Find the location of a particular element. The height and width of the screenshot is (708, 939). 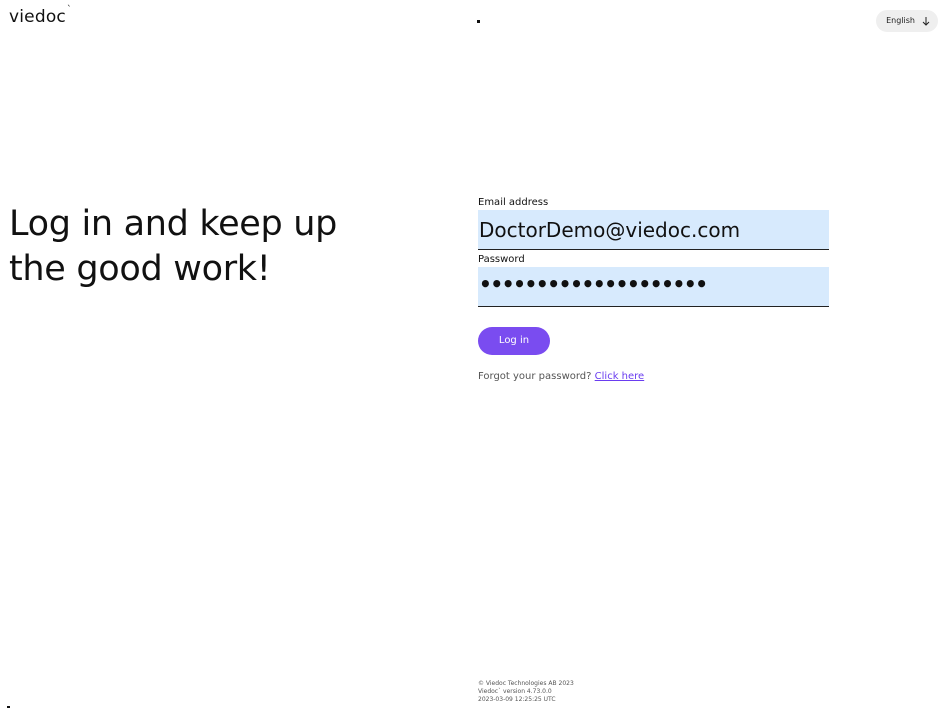

forgot-password-text: Forgot your password? is located at coordinates (535, 376).